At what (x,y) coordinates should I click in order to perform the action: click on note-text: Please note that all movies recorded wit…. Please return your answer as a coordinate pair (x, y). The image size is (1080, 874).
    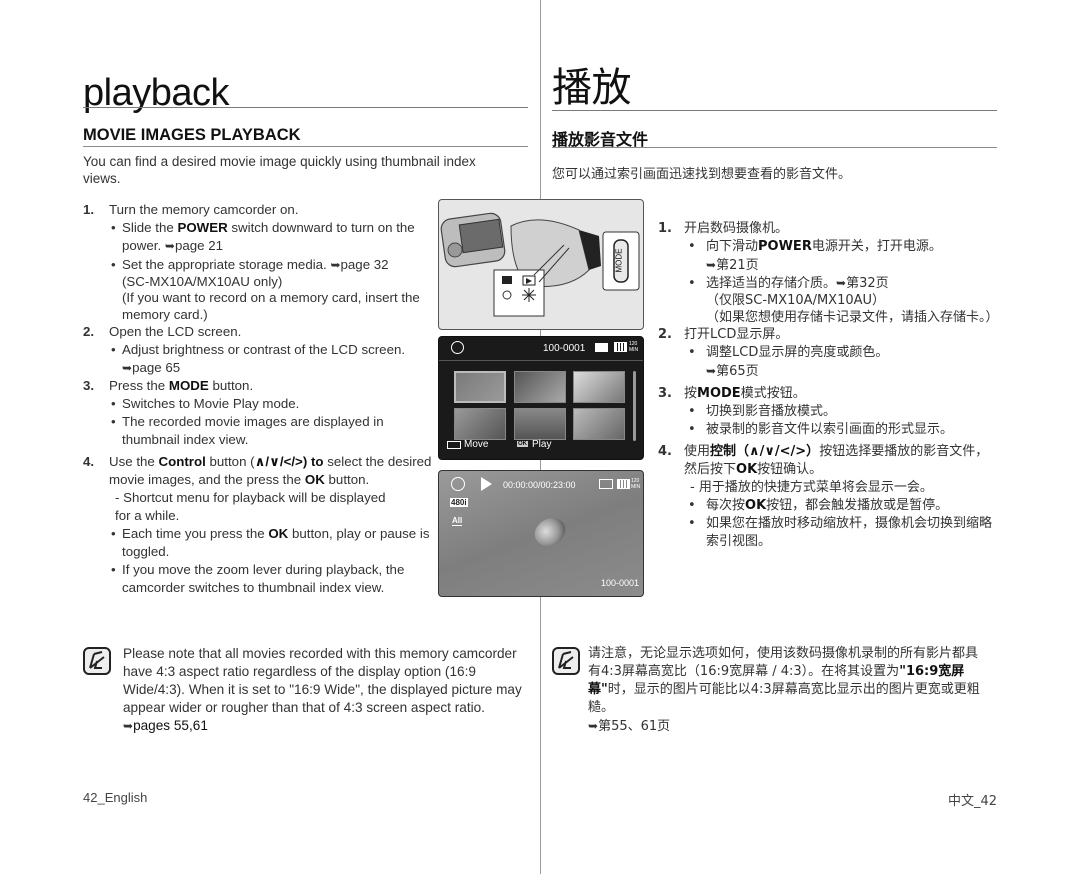
    Looking at the image, I should click on (322, 689).